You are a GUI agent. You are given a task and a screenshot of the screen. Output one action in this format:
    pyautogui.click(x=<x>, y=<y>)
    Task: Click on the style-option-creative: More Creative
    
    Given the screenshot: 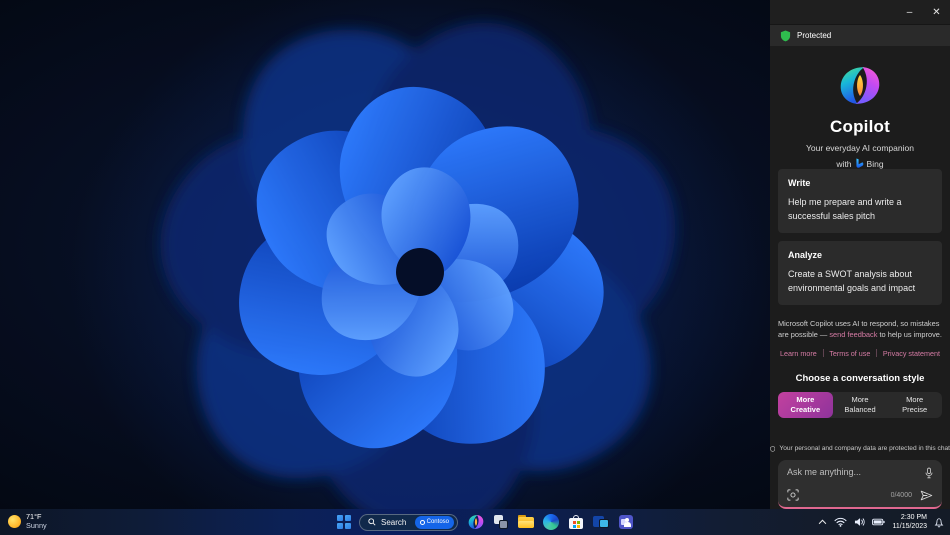 What is the action you would take?
    pyautogui.click(x=805, y=404)
    